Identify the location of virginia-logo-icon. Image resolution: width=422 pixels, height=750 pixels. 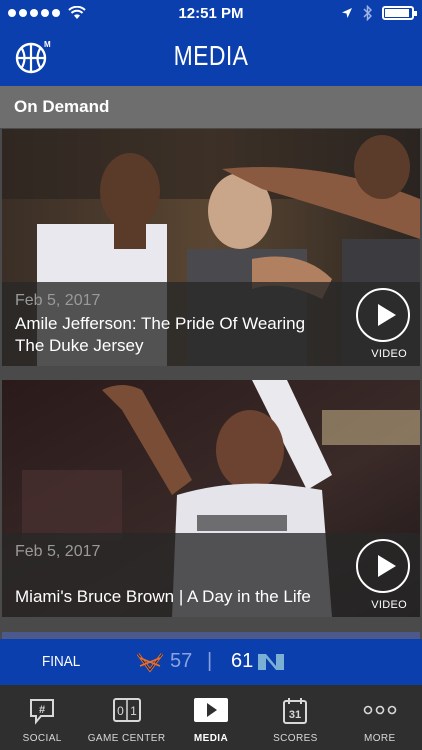
(150, 663).